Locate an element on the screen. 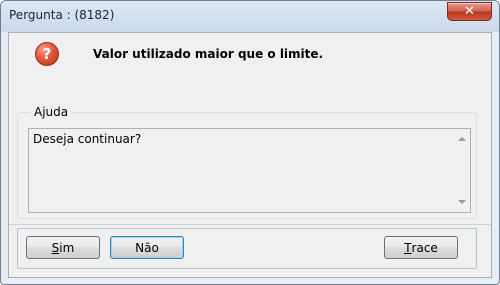  help-group-legend: Ajuda is located at coordinates (51, 112).